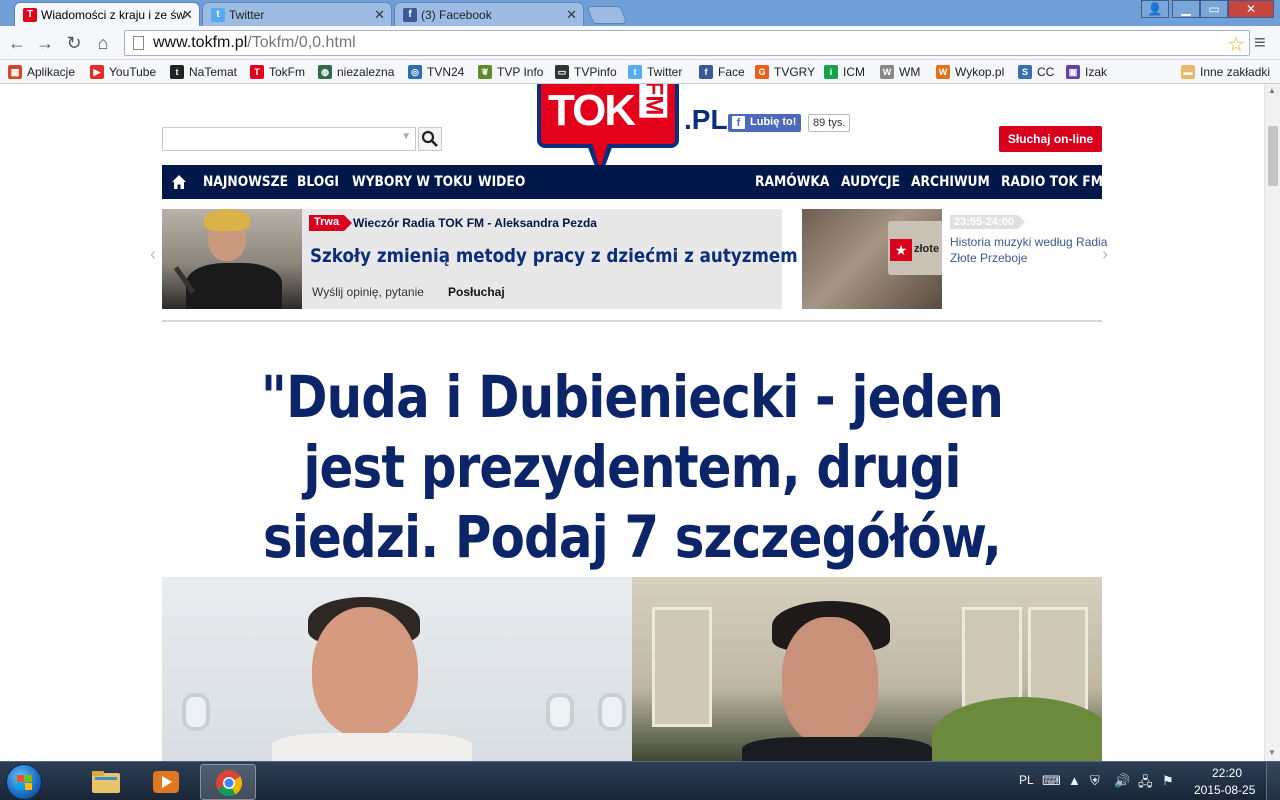  I want to click on home-icon, so click(179, 182).